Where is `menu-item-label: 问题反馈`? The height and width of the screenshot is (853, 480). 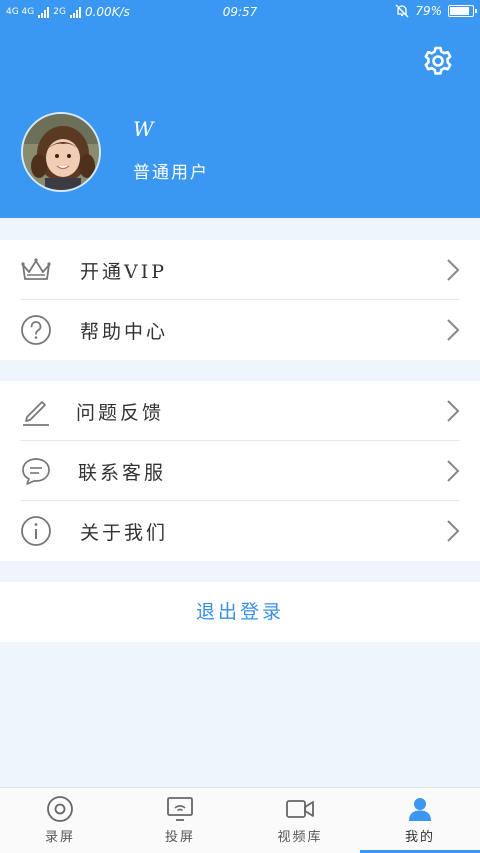 menu-item-label: 问题反馈 is located at coordinates (120, 413).